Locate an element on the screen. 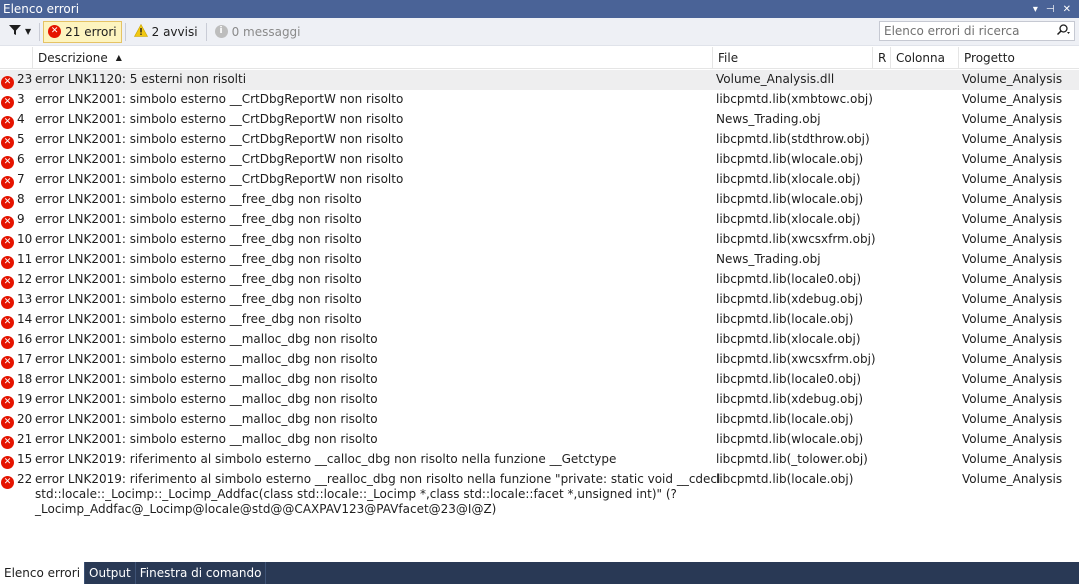 The height and width of the screenshot is (584, 1079). error-file: libcpmtd.lib(xmbtowc.obj) is located at coordinates (794, 99).